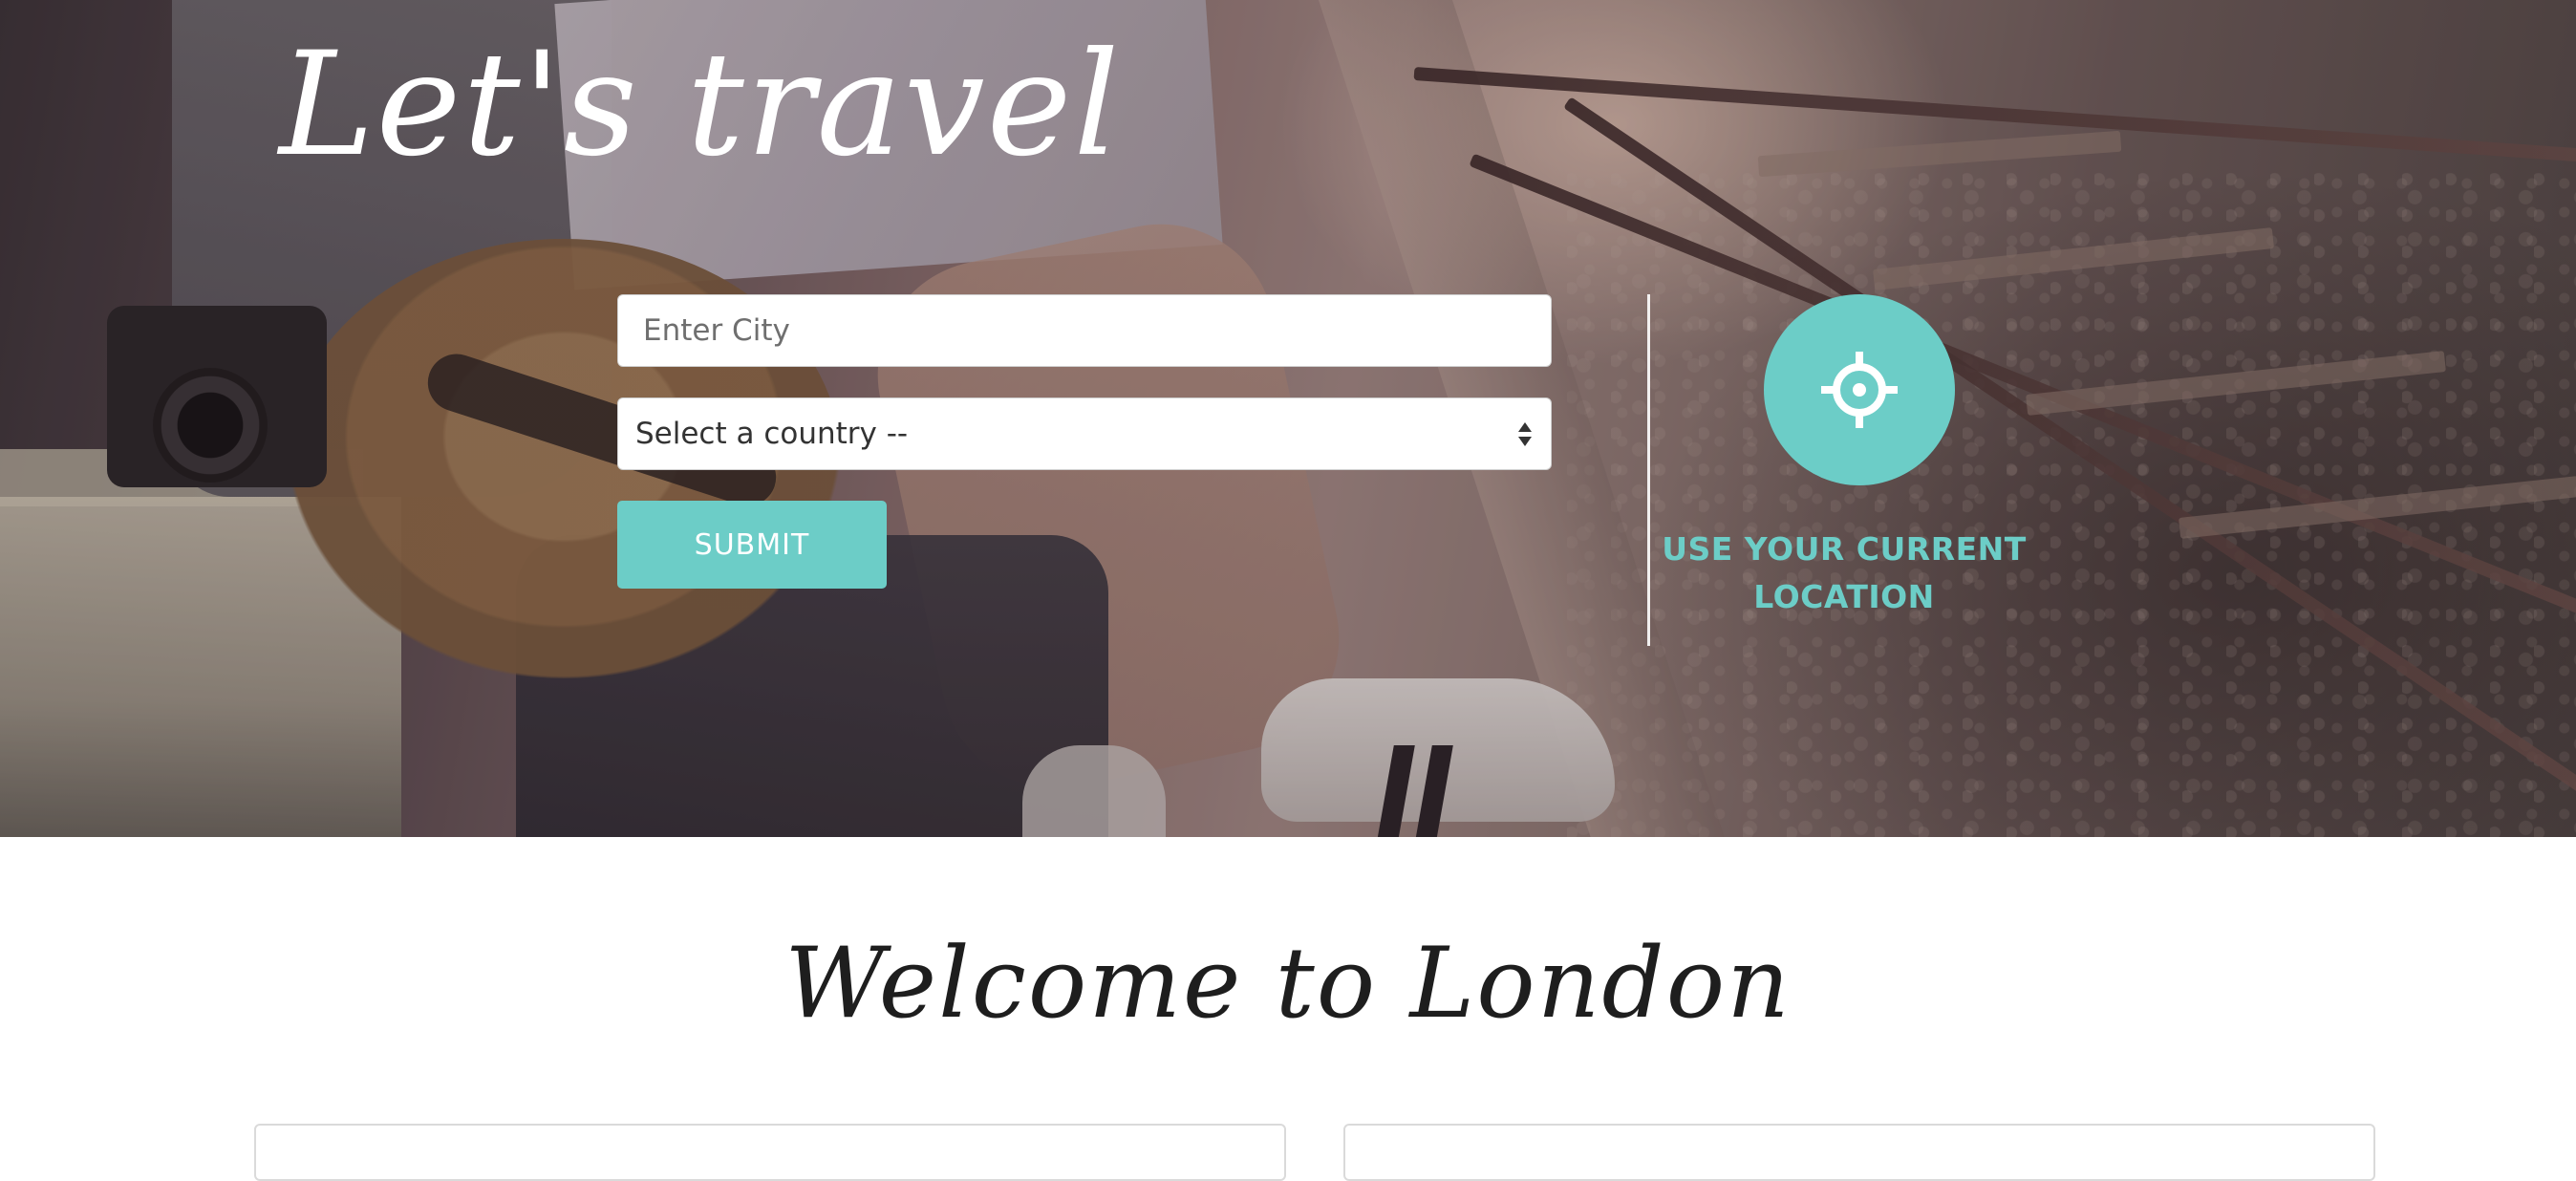  What do you see at coordinates (1288, 984) in the screenshot?
I see `welcome-heading: Welcome to London` at bounding box center [1288, 984].